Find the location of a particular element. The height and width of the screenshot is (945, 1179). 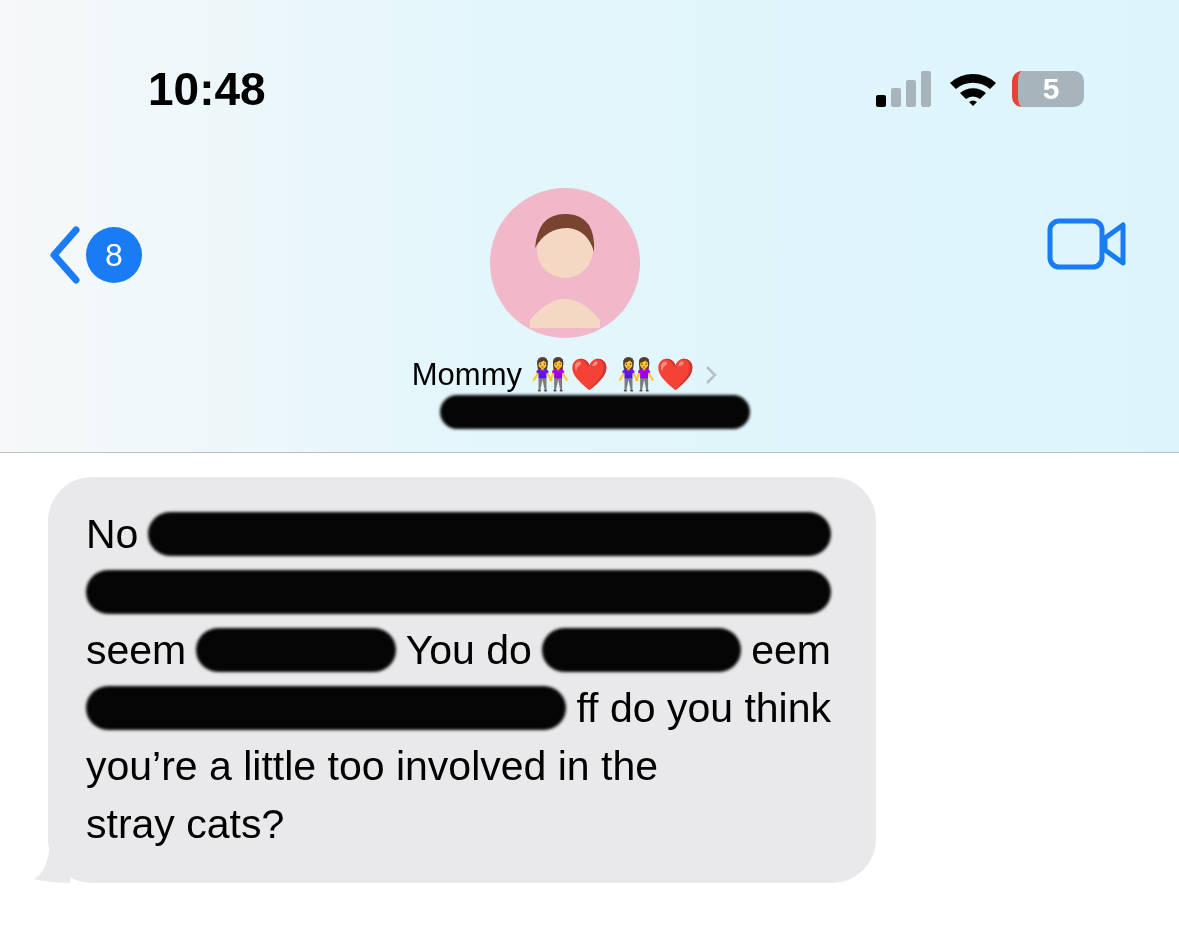

message-text: you’re a little too involved in the is located at coordinates (372, 766).